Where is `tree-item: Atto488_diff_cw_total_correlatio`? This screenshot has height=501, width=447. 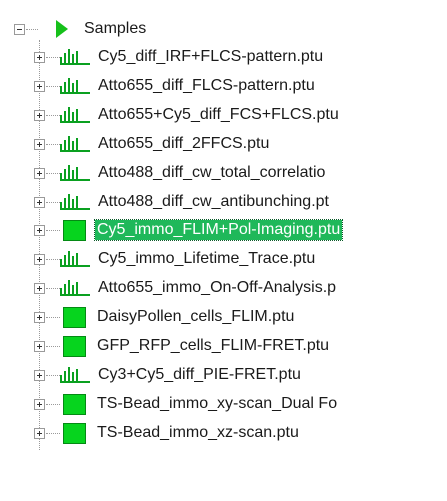
tree-item: Atto488_diff_cw_total_correlatio is located at coordinates (193, 173).